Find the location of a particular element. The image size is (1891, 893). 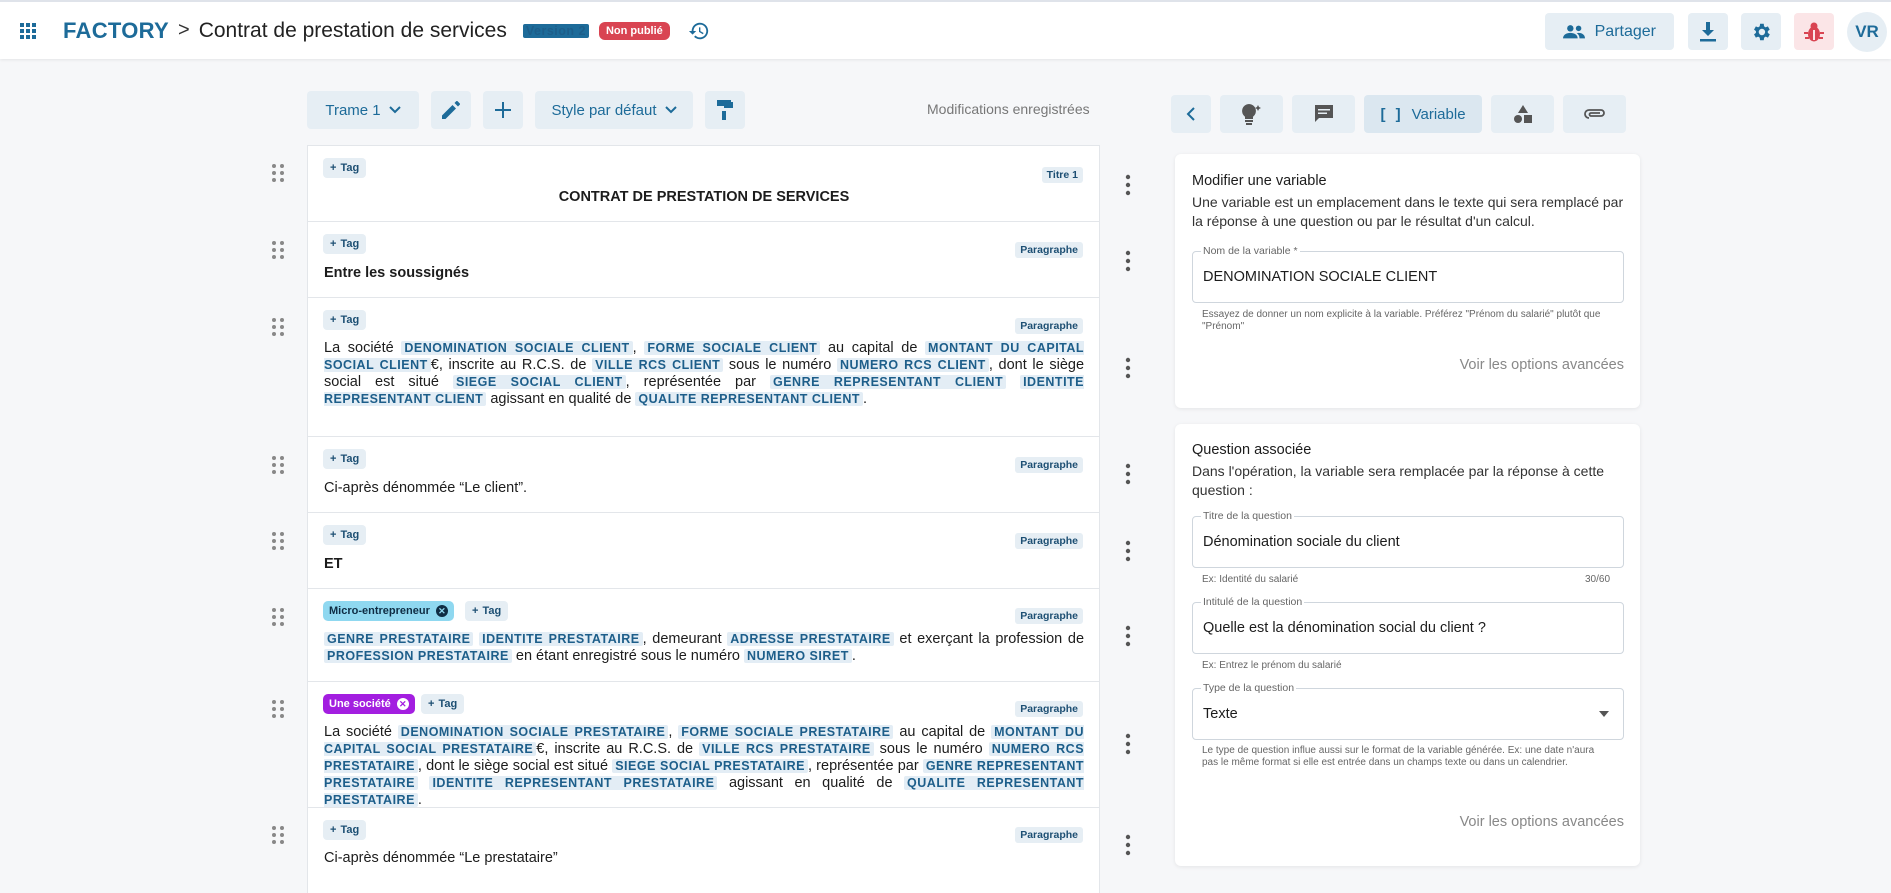

avatar: VR is located at coordinates (1867, 31).